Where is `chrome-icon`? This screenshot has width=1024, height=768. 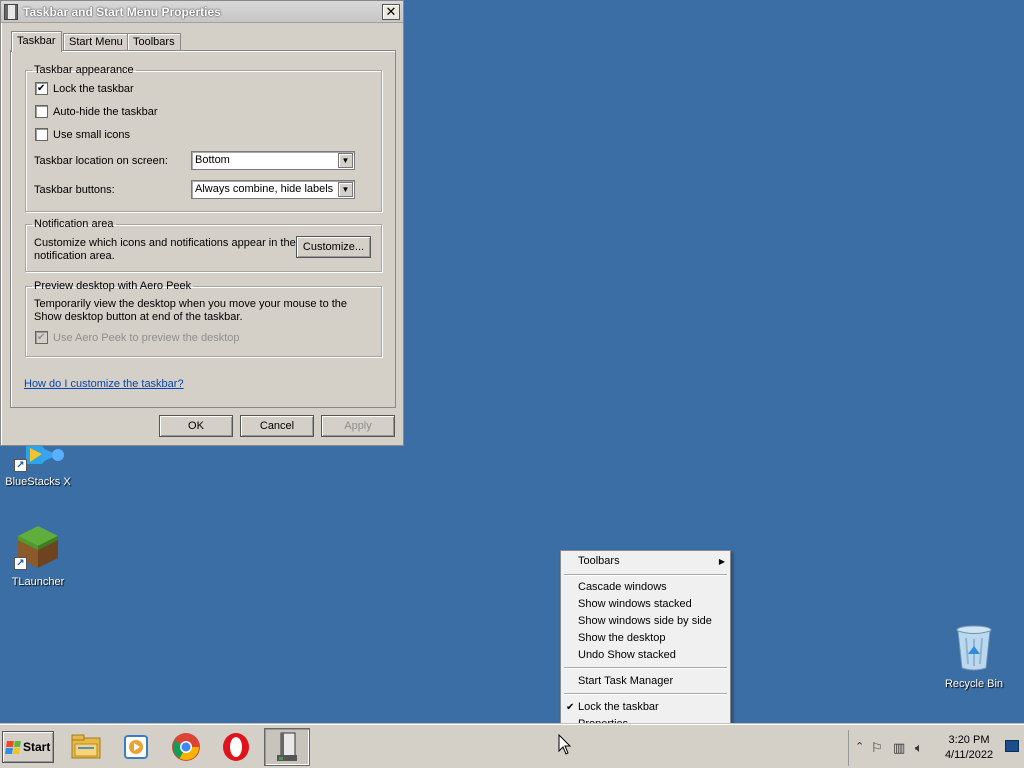 chrome-icon is located at coordinates (186, 747).